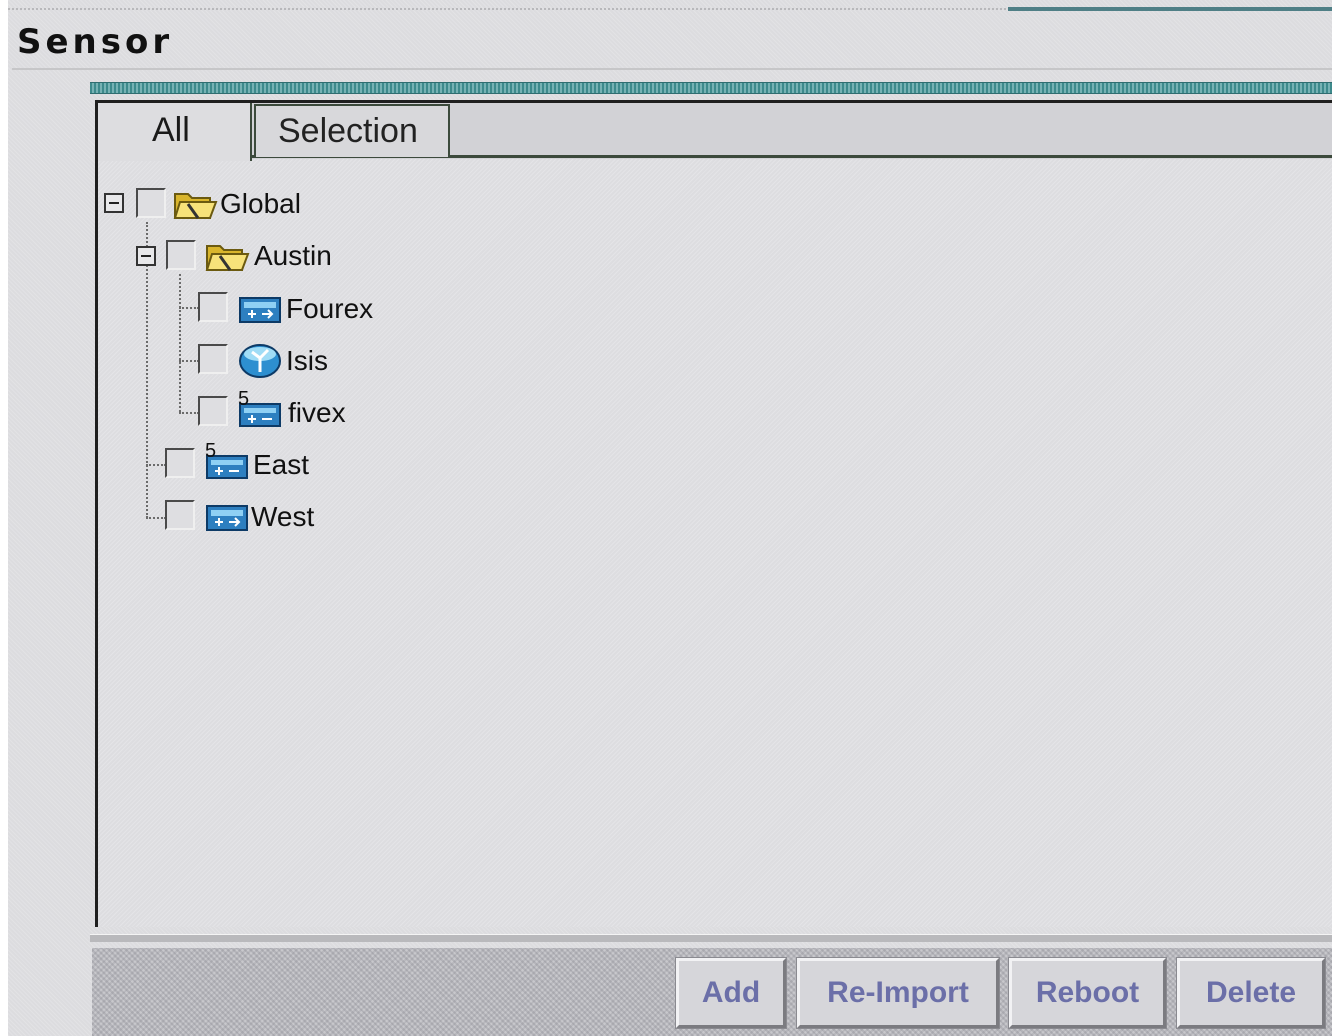 This screenshot has width=1332, height=1036. I want to click on tree-node-global: Global, so click(234, 204).